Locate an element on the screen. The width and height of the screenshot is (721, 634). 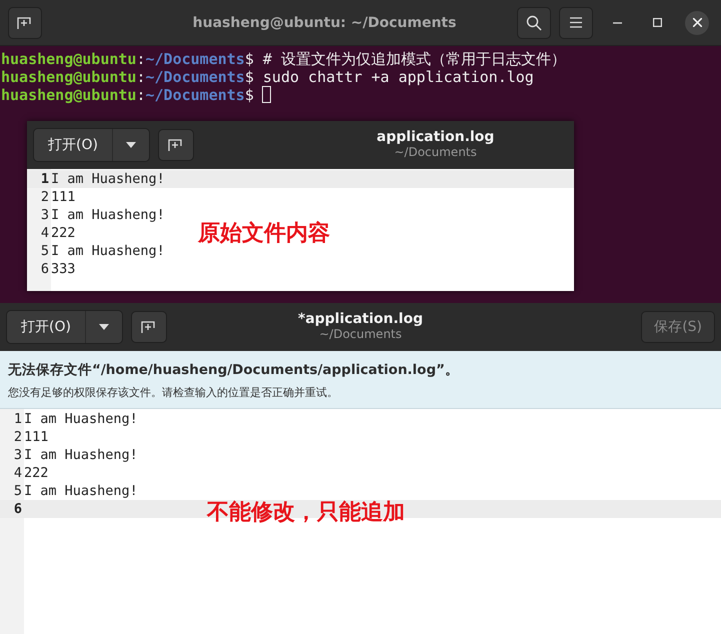
minimize-icon is located at coordinates (617, 23).